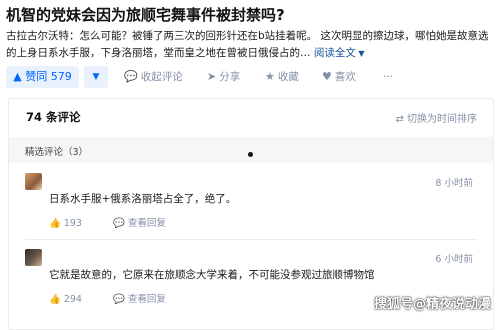 The width and height of the screenshot is (499, 330). What do you see at coordinates (143, 199) in the screenshot?
I see `comment-text: 日系水手服+俄系洛丽塔占全了，绝了。` at bounding box center [143, 199].